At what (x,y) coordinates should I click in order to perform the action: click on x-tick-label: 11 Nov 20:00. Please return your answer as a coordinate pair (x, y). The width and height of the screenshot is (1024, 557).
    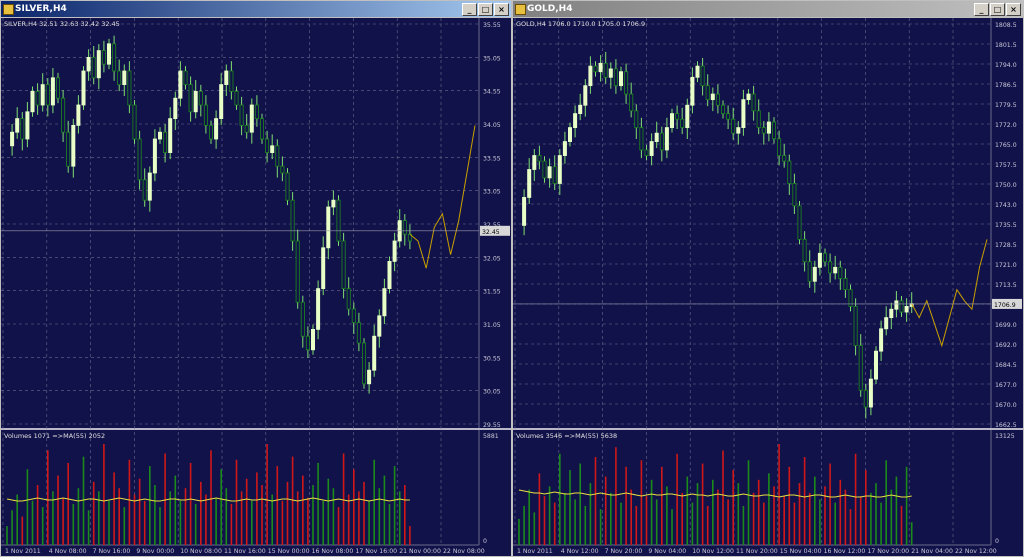
    Looking at the image, I should click on (757, 551).